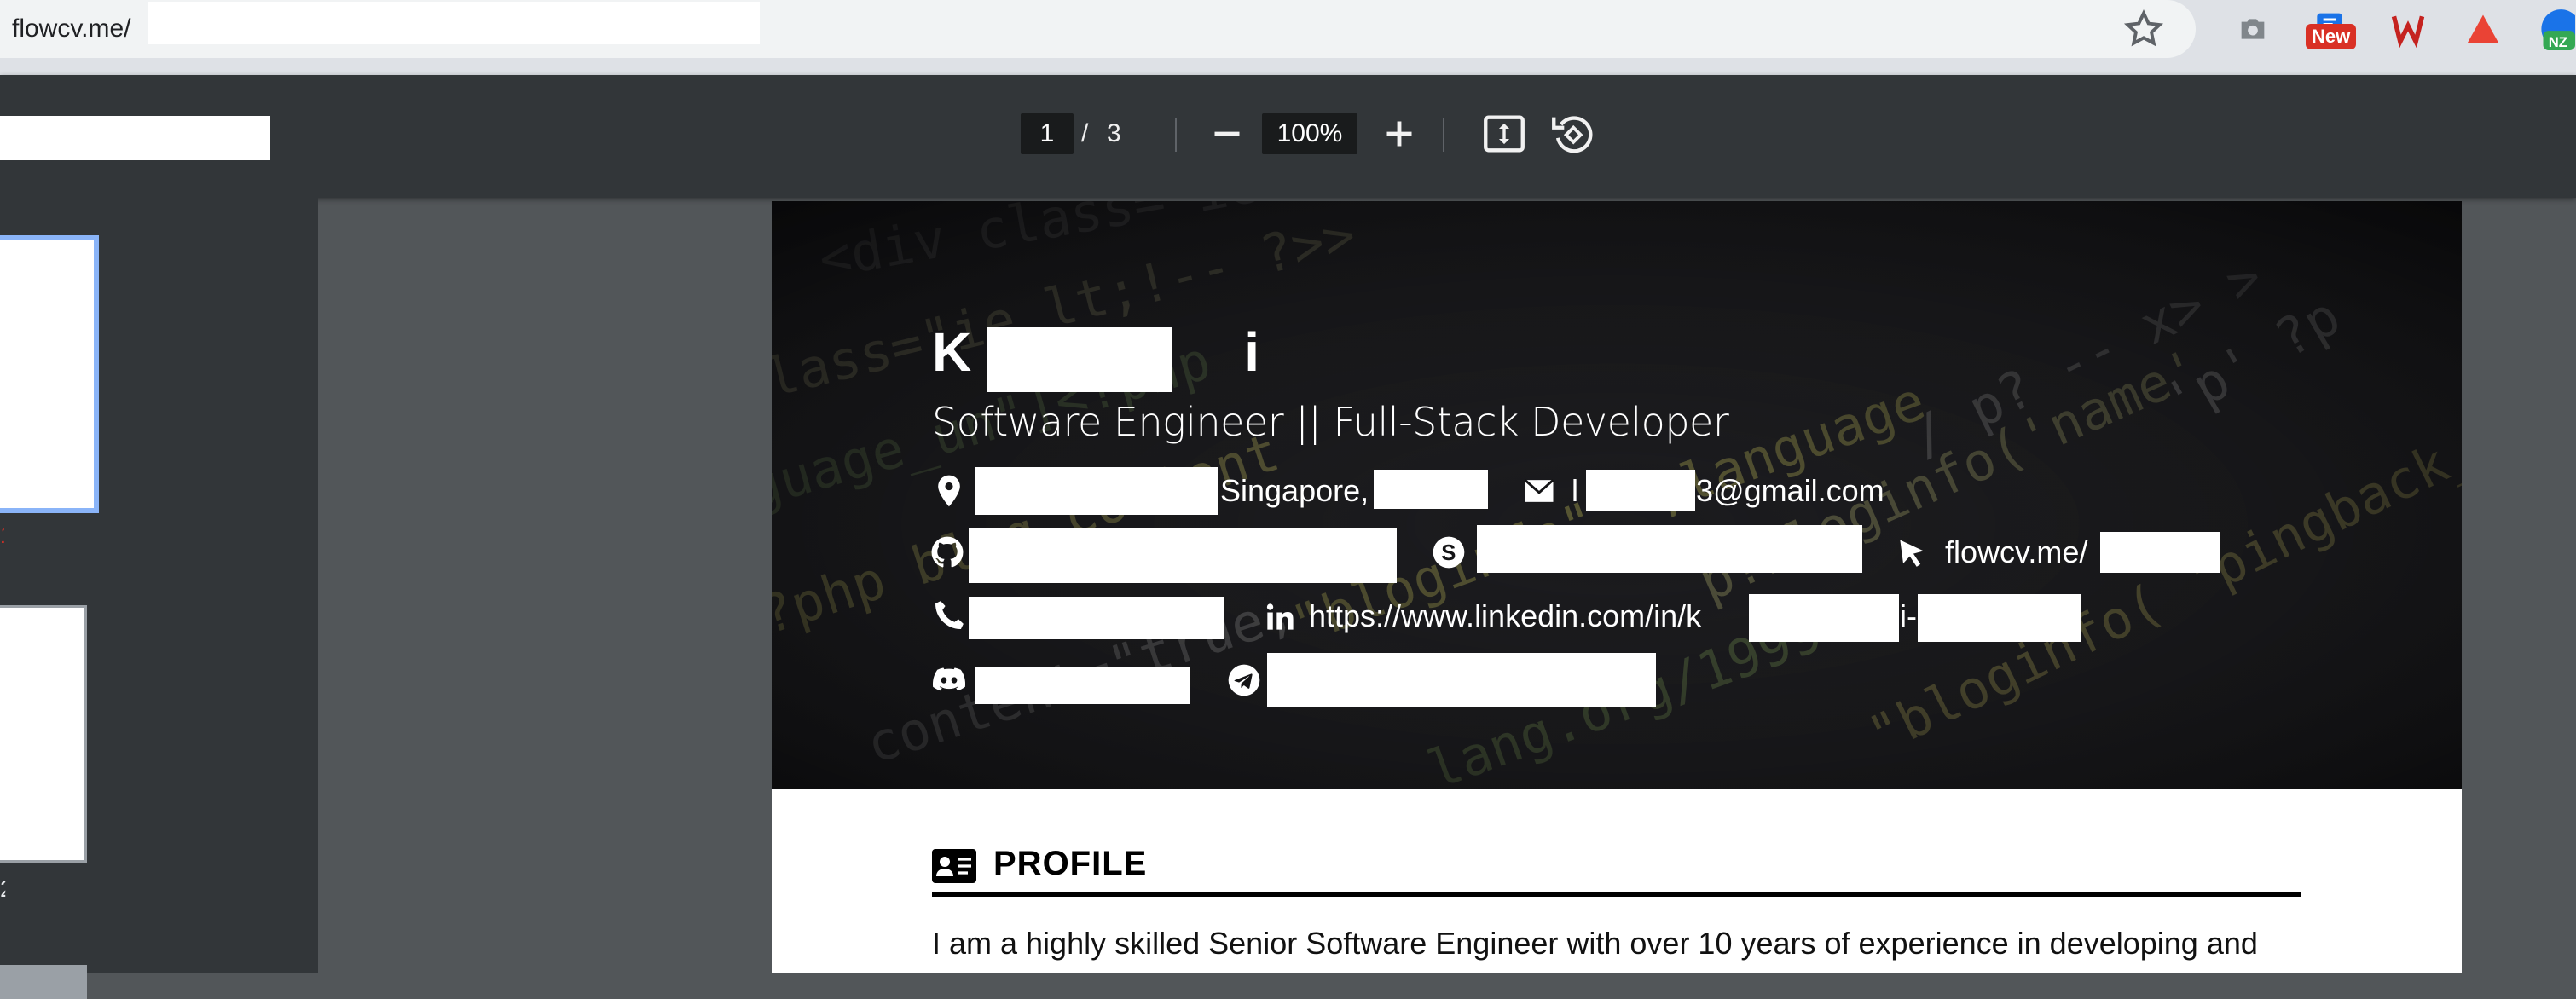  What do you see at coordinates (1227, 134) in the screenshot?
I see `zoom-out-icon` at bounding box center [1227, 134].